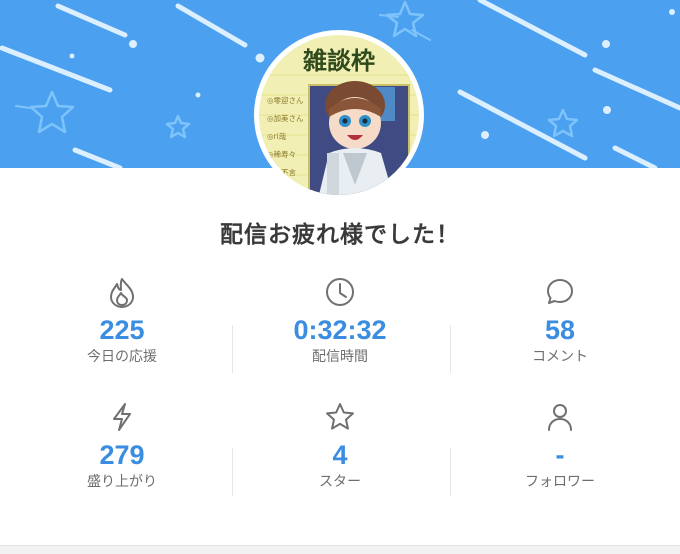  I want to click on stat-value: 4, so click(340, 455).